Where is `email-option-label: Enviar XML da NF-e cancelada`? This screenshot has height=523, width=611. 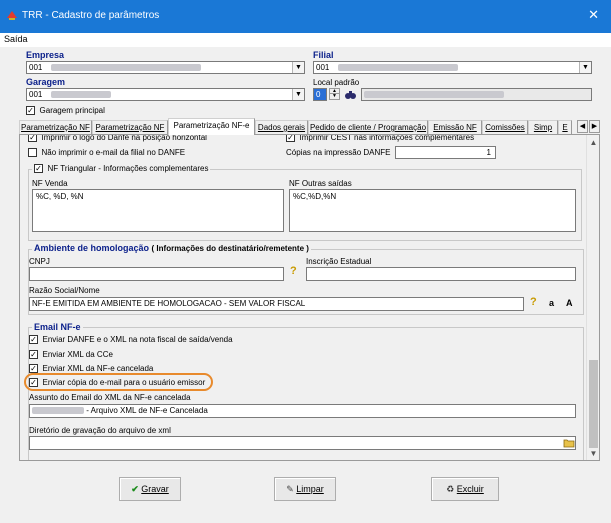
email-option-label: Enviar XML da NF-e cancelada is located at coordinates (98, 368).